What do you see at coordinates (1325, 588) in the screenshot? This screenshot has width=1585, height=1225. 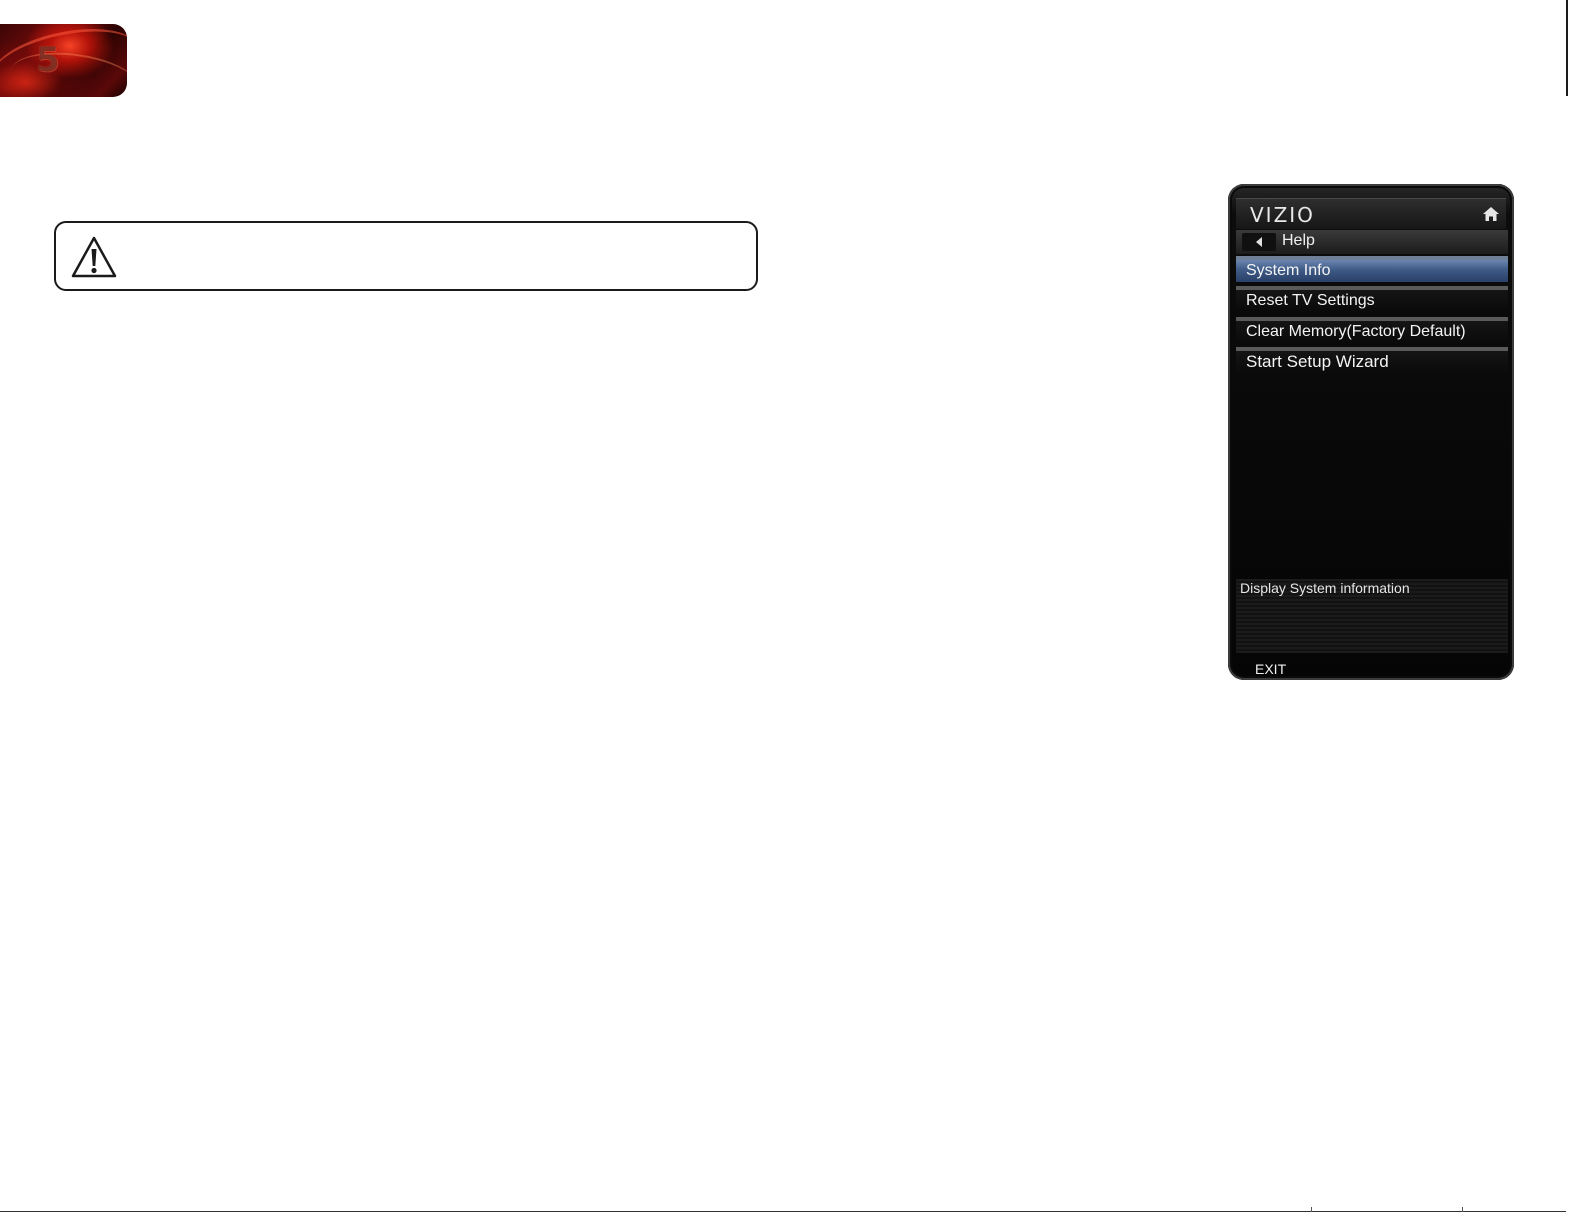 I see `menu-description-text: Display System information` at bounding box center [1325, 588].